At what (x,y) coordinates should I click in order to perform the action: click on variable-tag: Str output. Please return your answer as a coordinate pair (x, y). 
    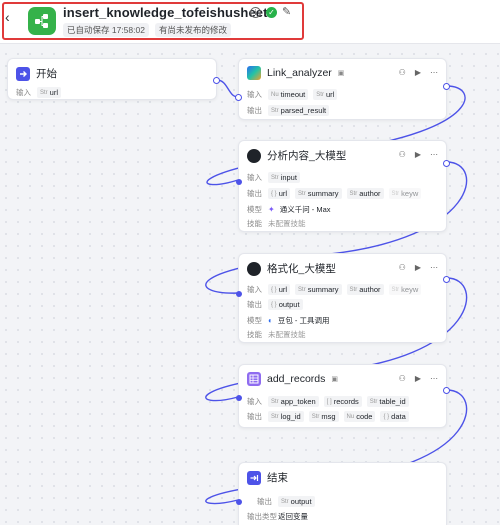
    Looking at the image, I should click on (296, 501).